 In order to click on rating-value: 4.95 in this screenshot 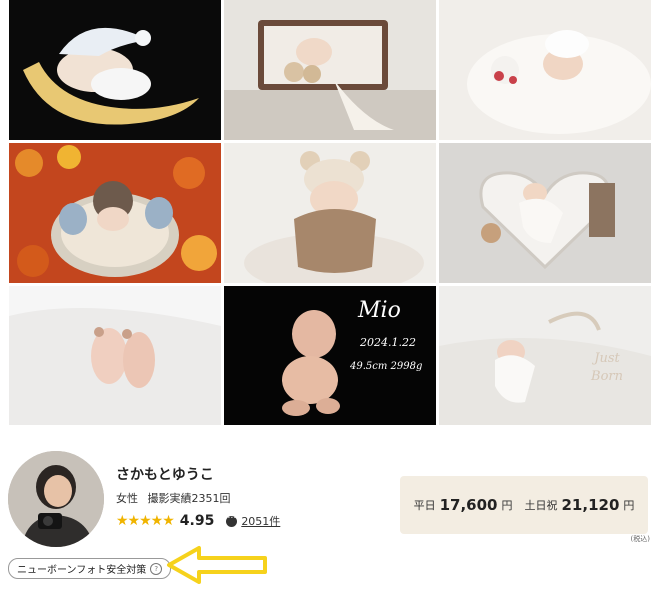, I will do `click(197, 521)`.